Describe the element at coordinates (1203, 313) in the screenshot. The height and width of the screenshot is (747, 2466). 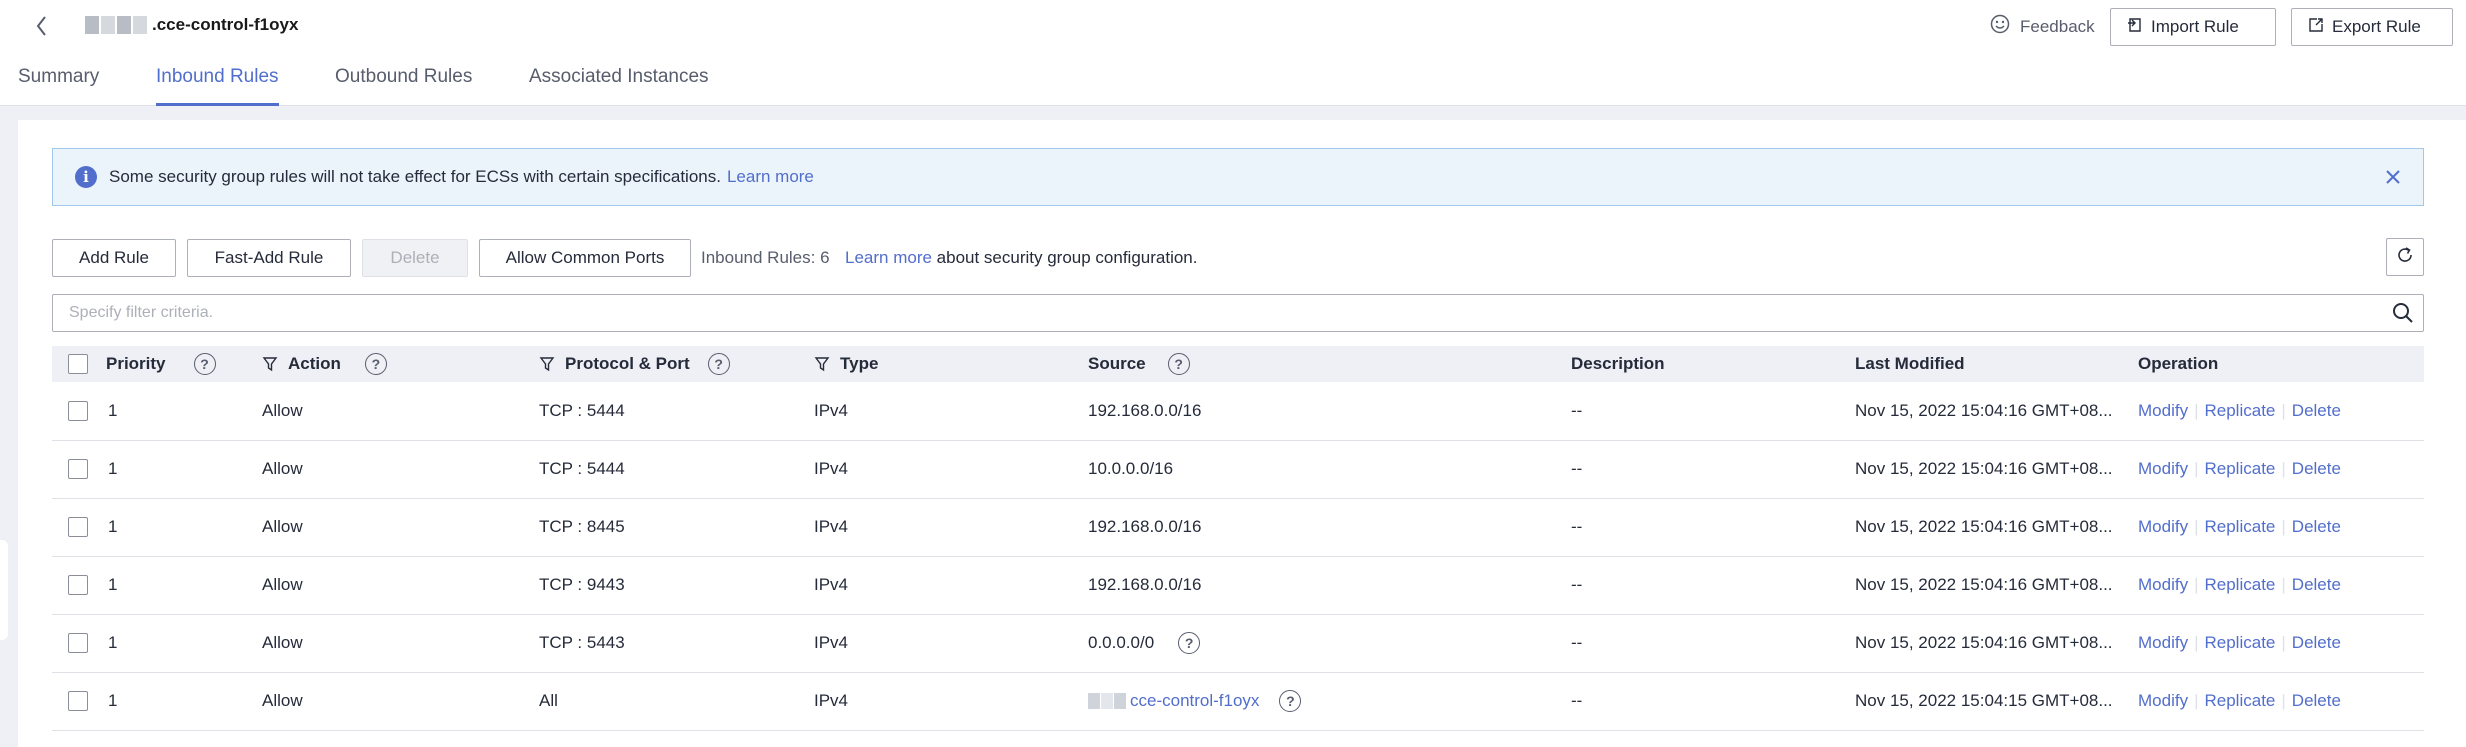
I see `filter-input` at that location.